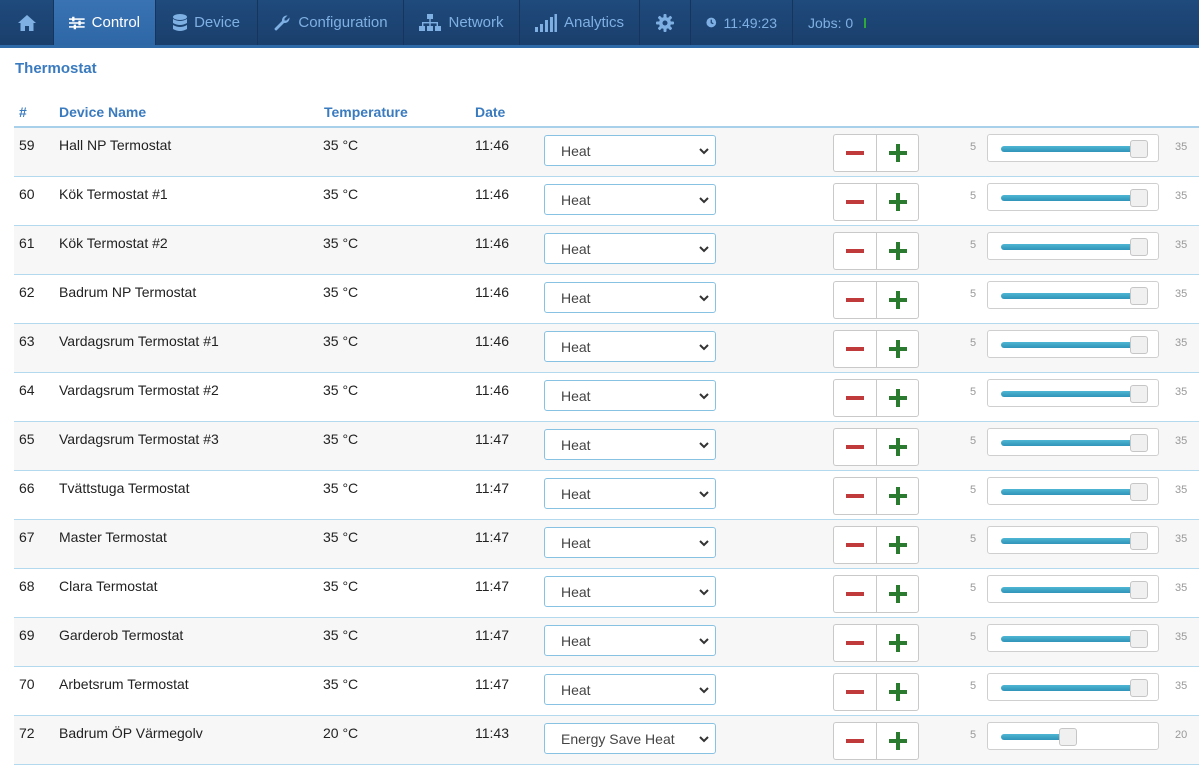 The height and width of the screenshot is (765, 1199). Describe the element at coordinates (750, 22) in the screenshot. I see `clock-time: 11:49:23` at that location.